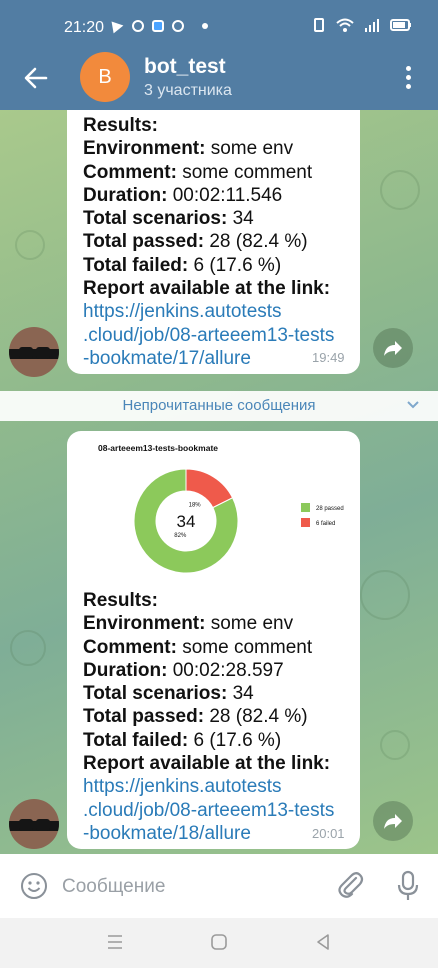  Describe the element at coordinates (372, 25) in the screenshot. I see `signal-icon` at that location.